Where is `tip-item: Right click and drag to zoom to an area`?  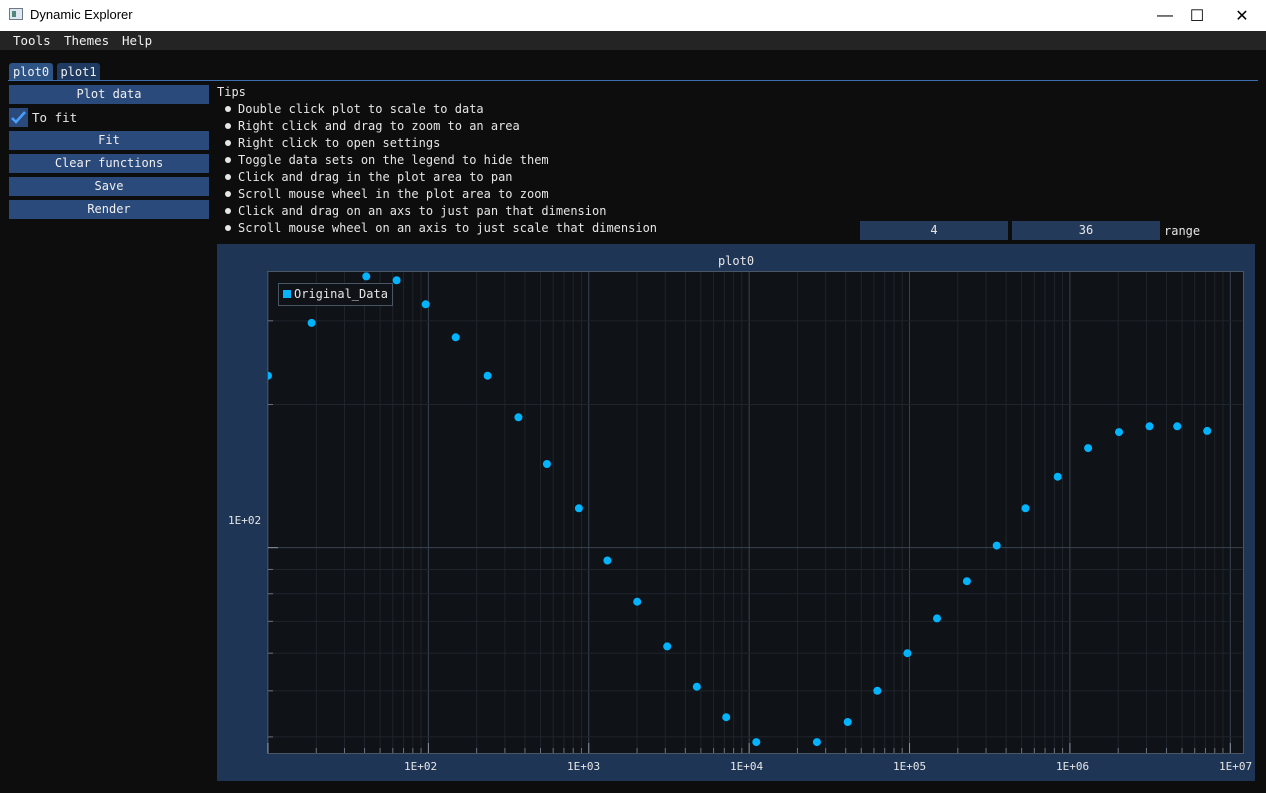 tip-item: Right click and drag to zoom to an area is located at coordinates (379, 126).